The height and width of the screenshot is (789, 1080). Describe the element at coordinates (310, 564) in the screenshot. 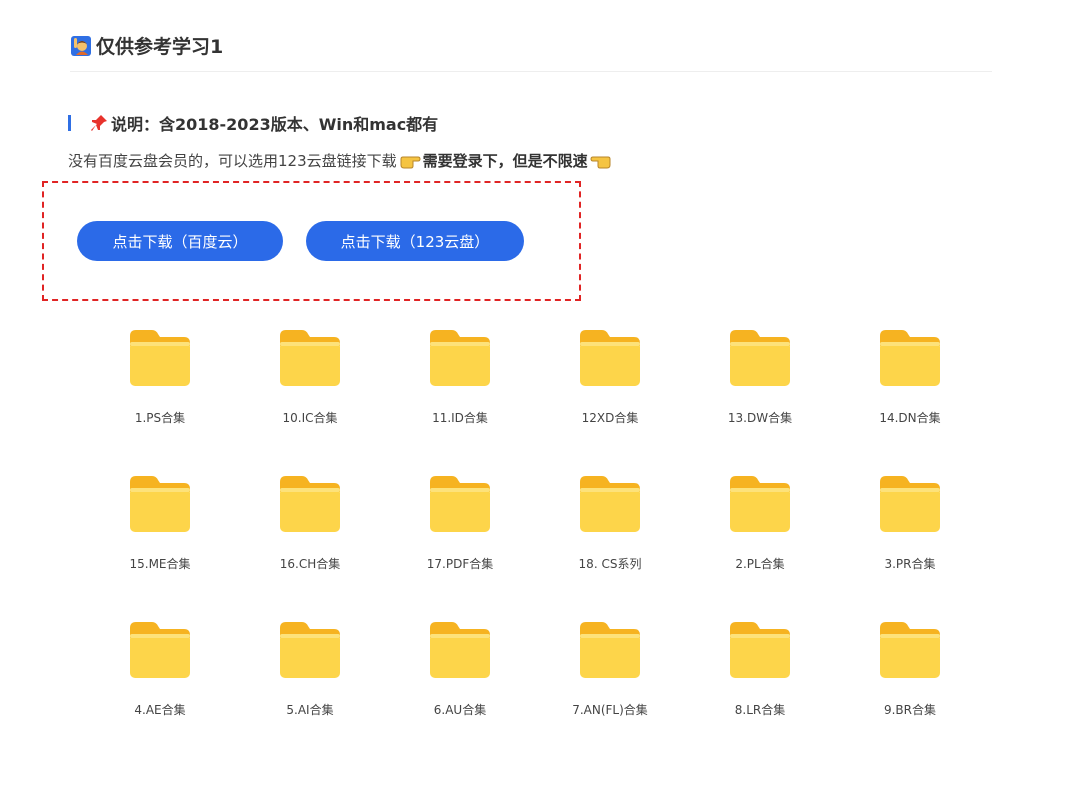

I see `folder-label: 16.CH合集` at that location.